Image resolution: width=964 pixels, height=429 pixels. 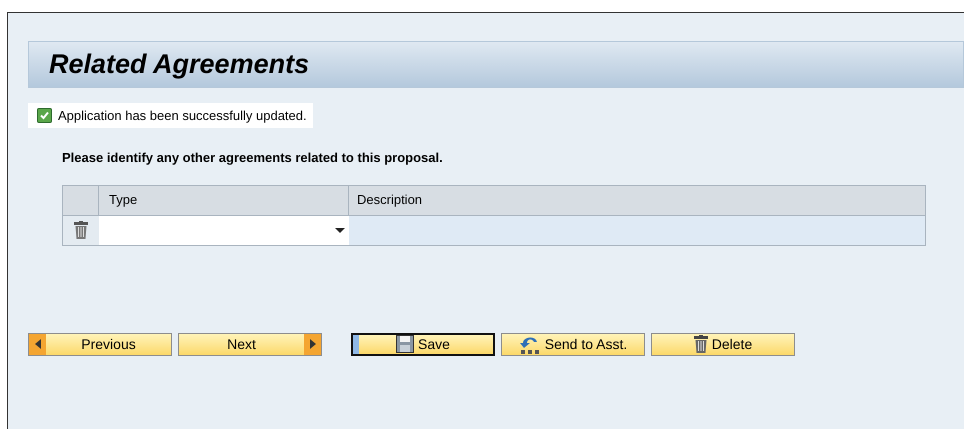 I want to click on save-icon, so click(x=405, y=344).